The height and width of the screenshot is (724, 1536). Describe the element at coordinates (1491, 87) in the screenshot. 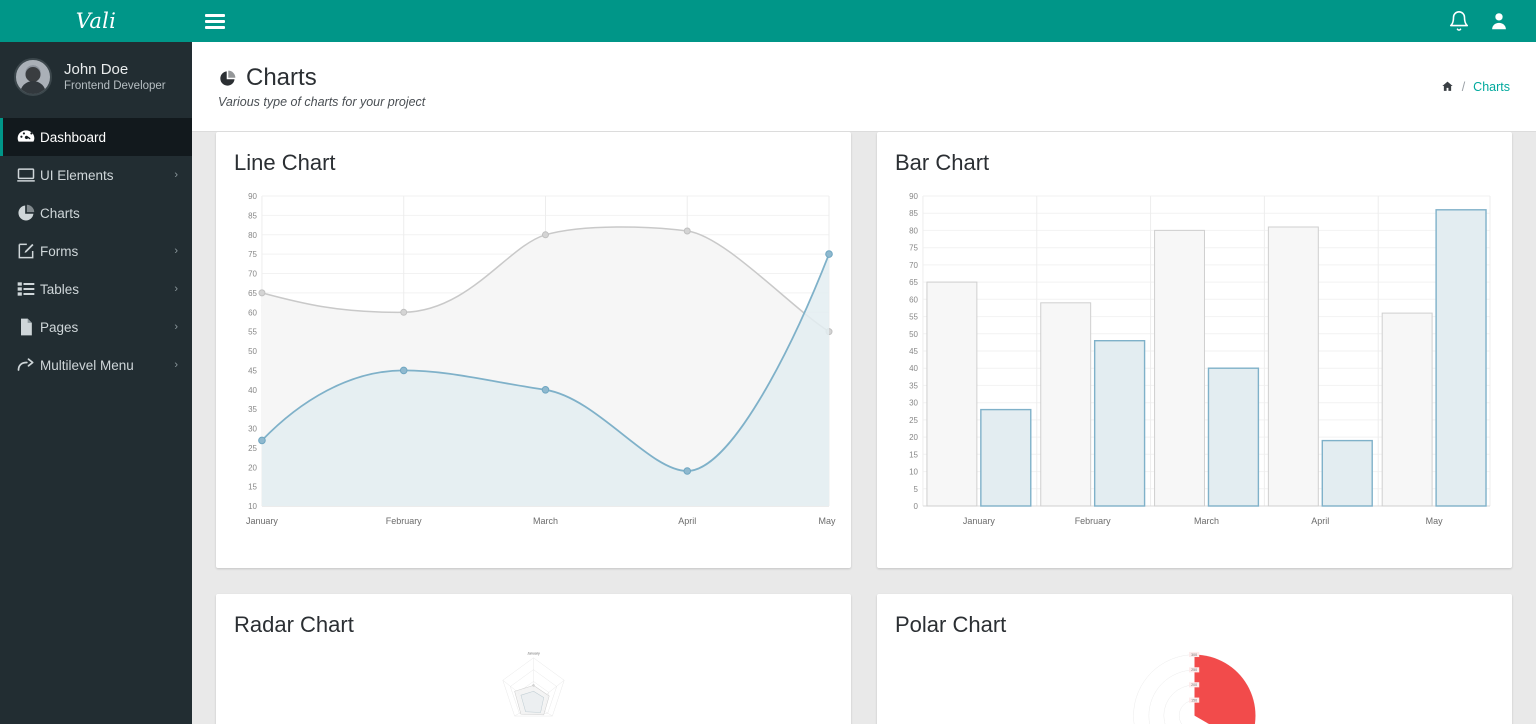

I see `breadcrumb-current: Charts` at that location.